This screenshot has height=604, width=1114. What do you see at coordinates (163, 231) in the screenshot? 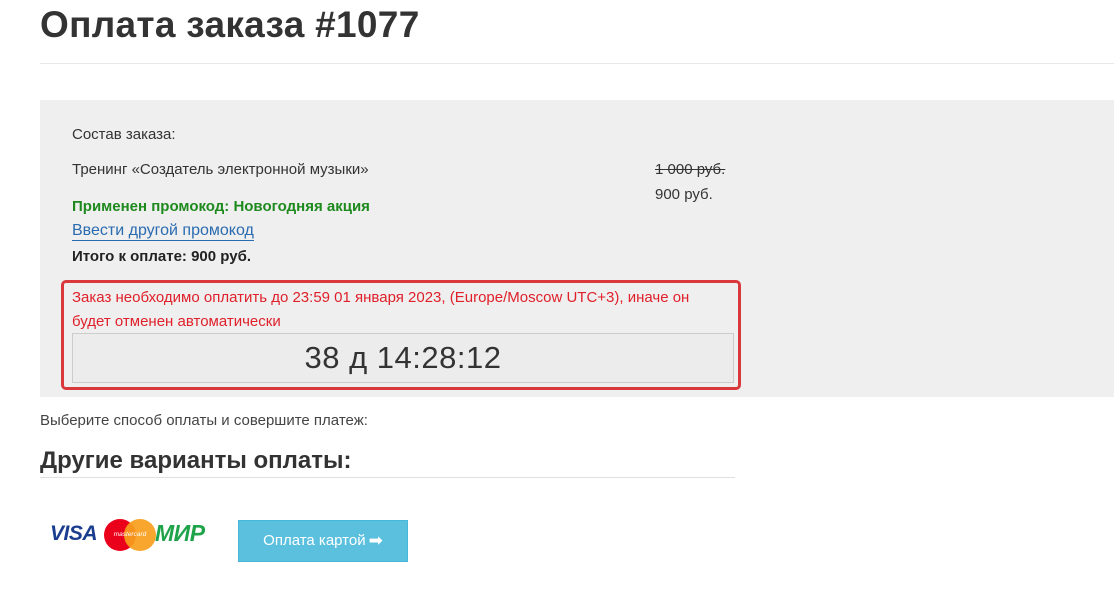
I see `enter-another-promo-link: Ввести другой промокод` at bounding box center [163, 231].